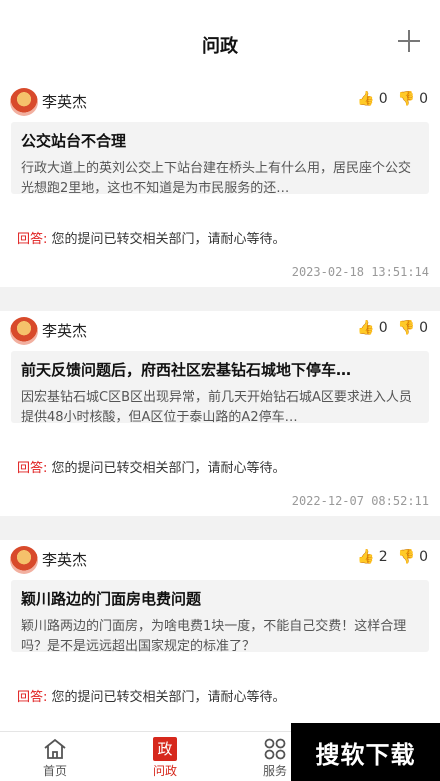 The width and height of the screenshot is (440, 781). Describe the element at coordinates (365, 752) in the screenshot. I see `watermark-logo: 搜软下载` at that location.